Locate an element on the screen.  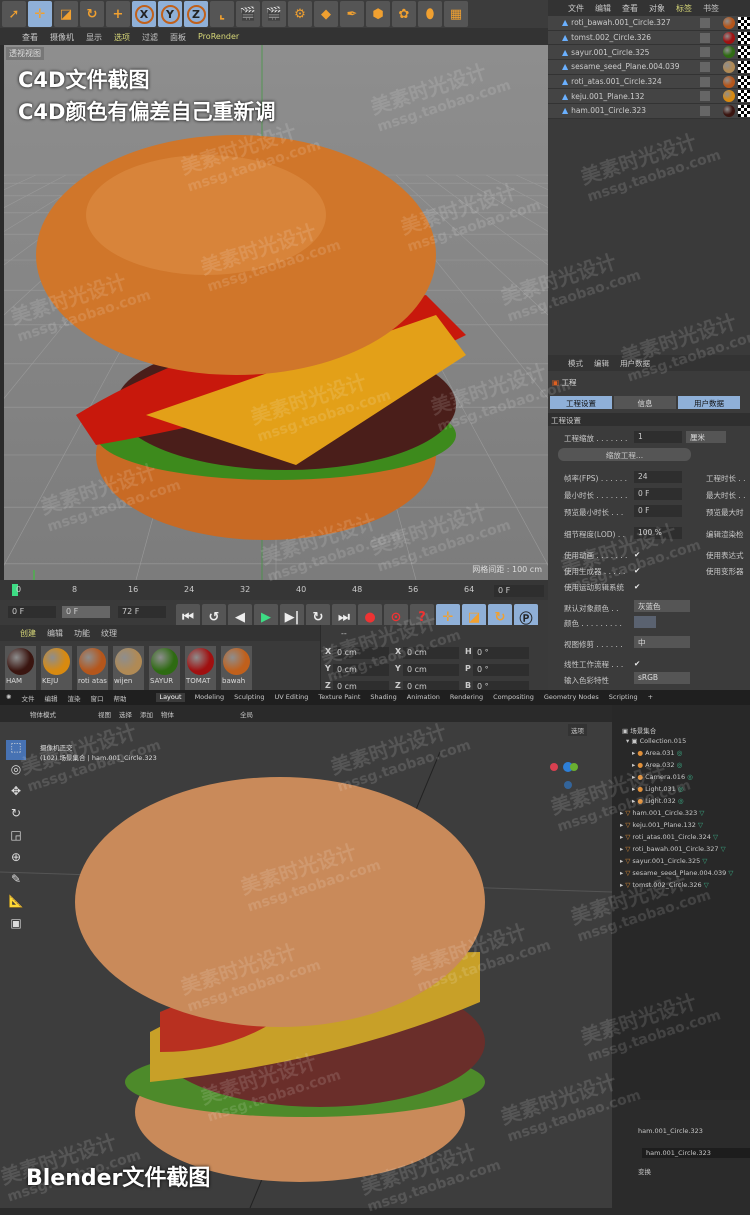
measure-icon: 📐 is located at coordinates (16, 904).